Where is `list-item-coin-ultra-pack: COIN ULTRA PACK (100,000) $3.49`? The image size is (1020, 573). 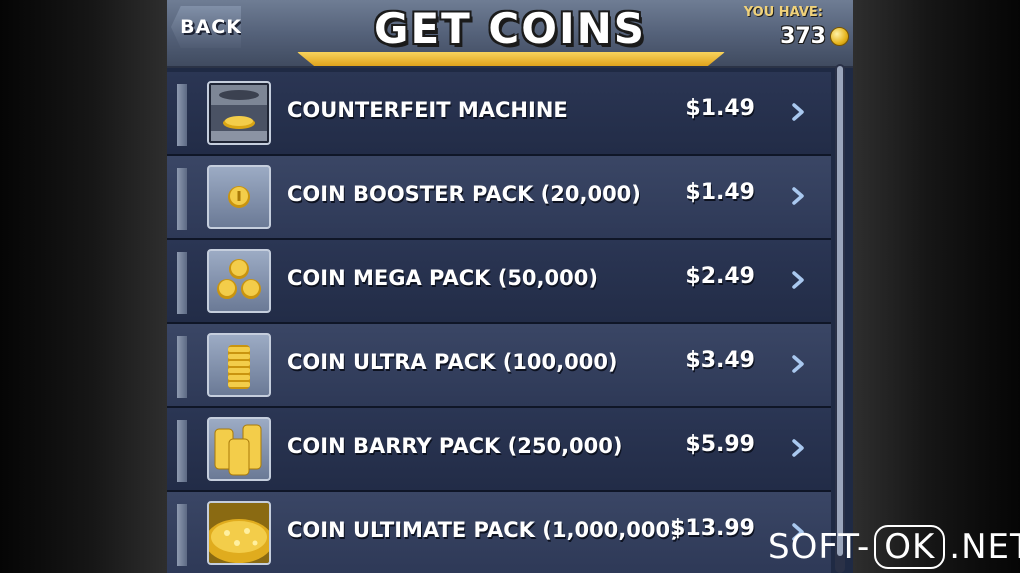
list-item-coin-ultra-pack: COIN ULTRA PACK (100,000) $3.49 is located at coordinates (499, 366).